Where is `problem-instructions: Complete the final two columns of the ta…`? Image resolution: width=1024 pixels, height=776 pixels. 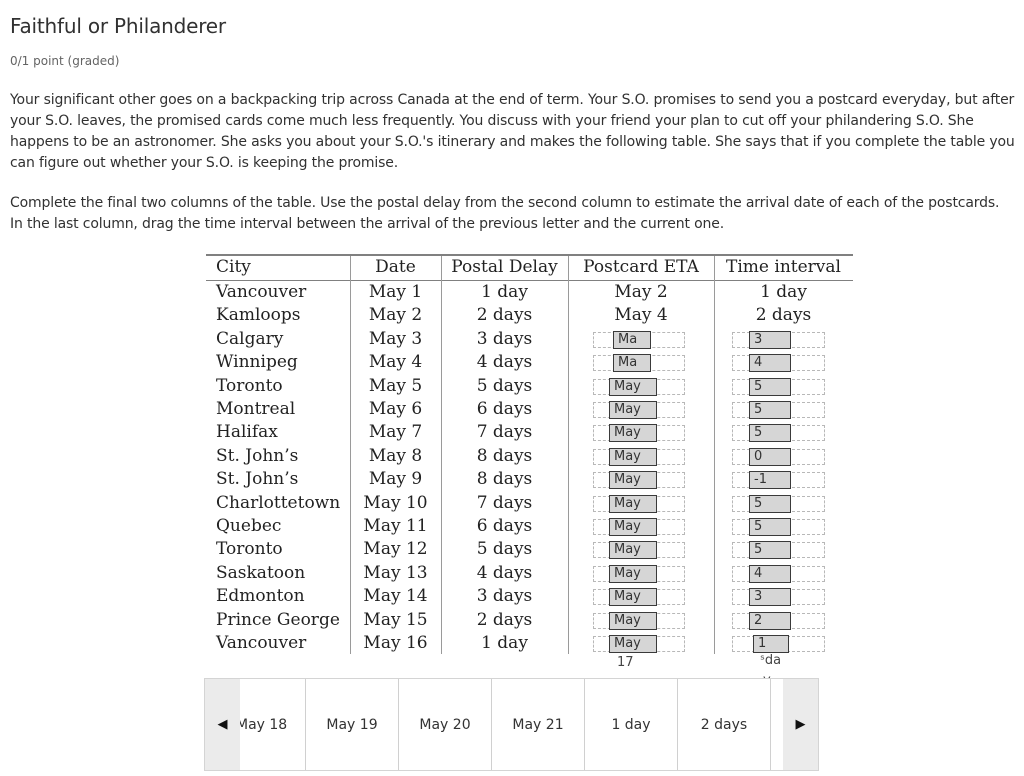
problem-instructions: Complete the final two columns of the ta… is located at coordinates (505, 213).